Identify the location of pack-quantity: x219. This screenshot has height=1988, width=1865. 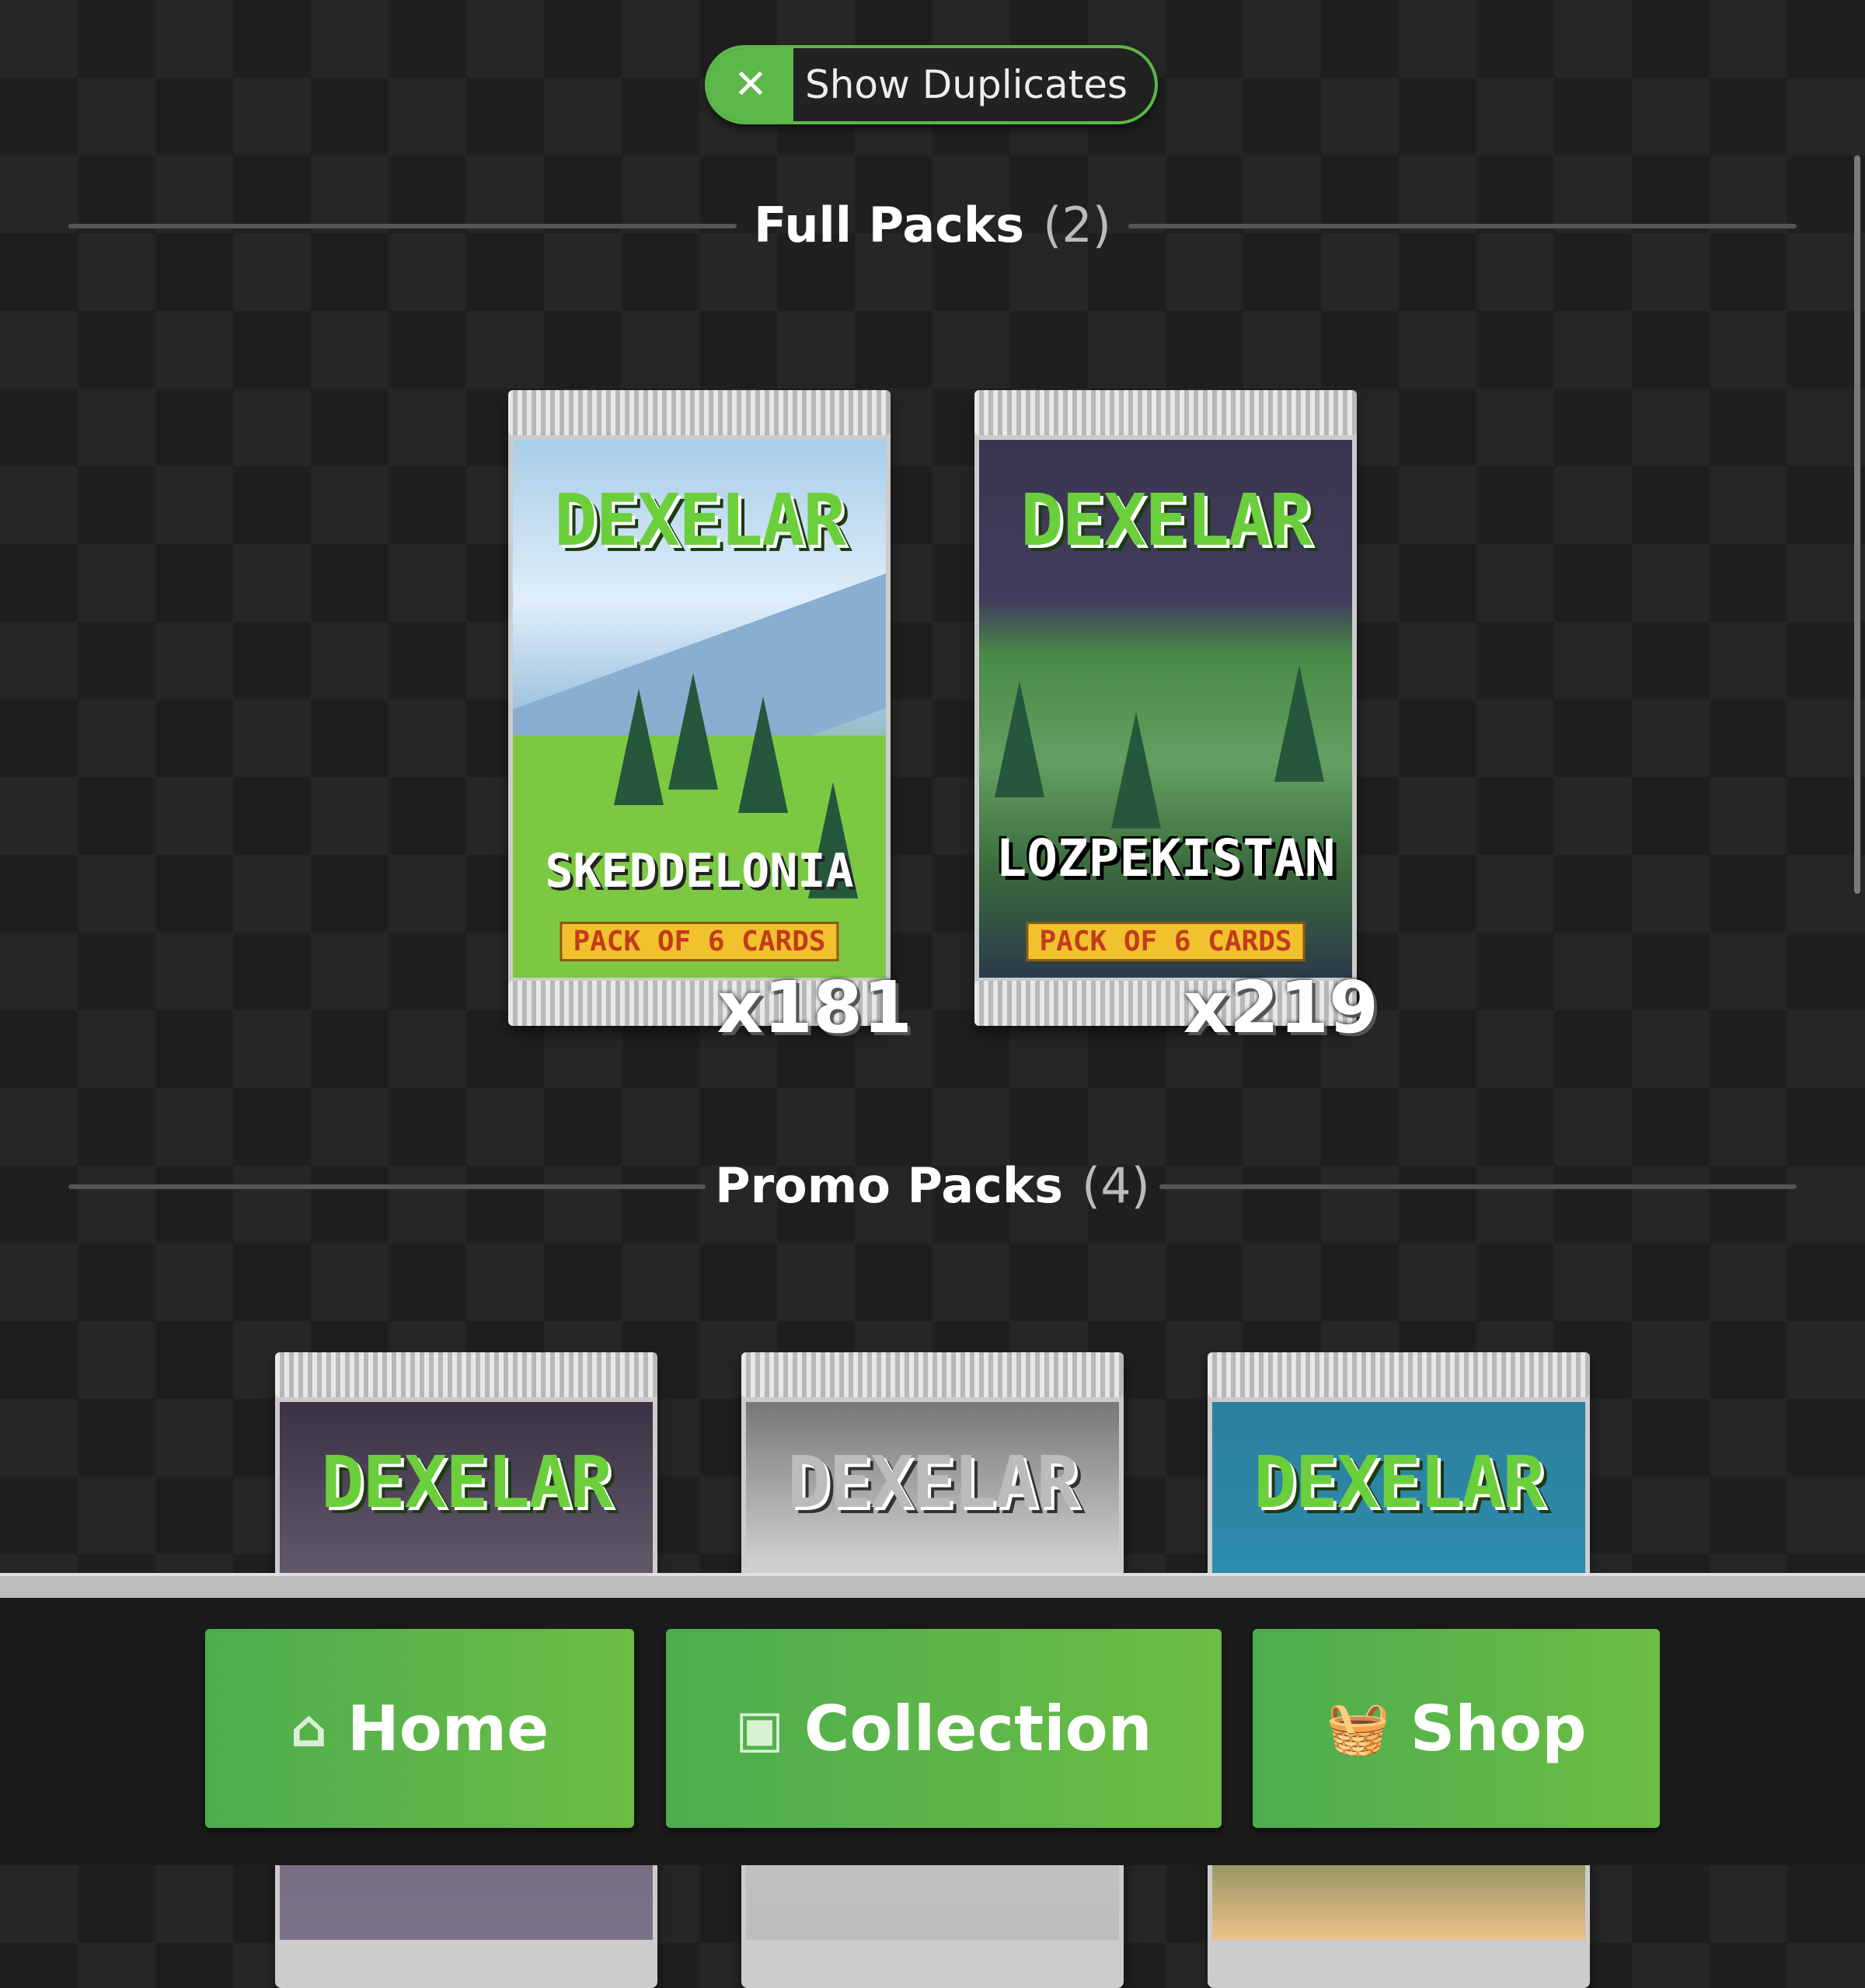
(1281, 1007).